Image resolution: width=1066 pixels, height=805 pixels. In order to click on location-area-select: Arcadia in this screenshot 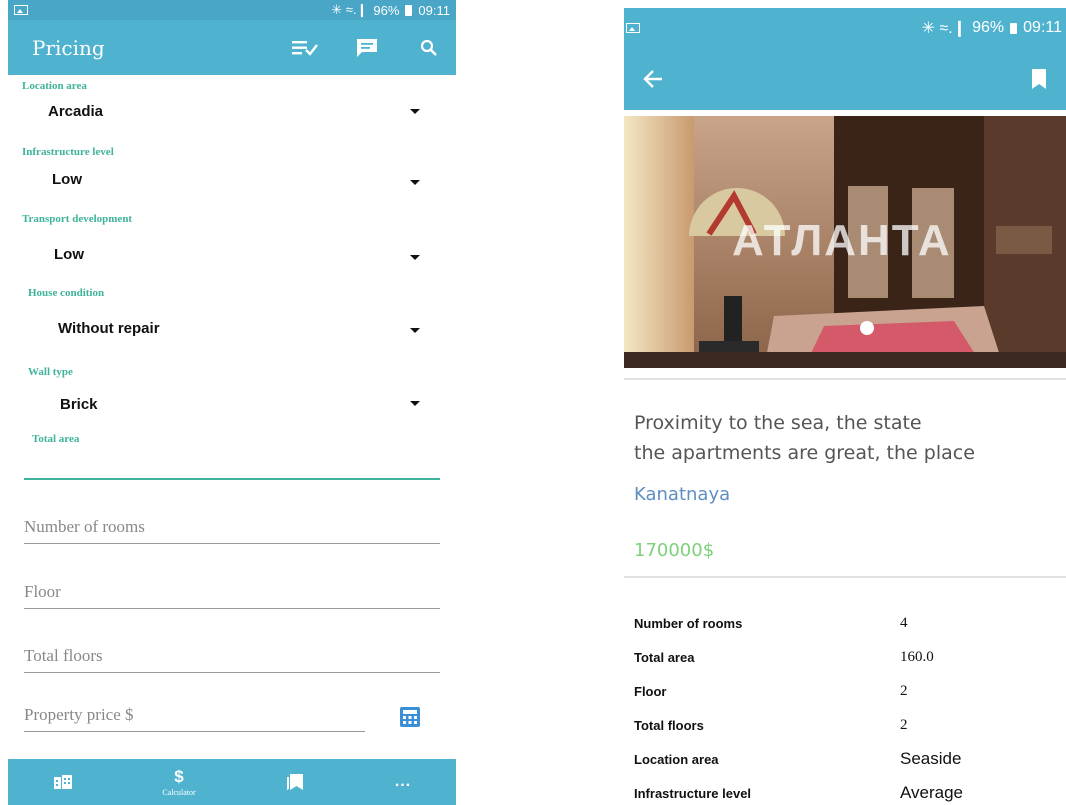, I will do `click(75, 111)`.